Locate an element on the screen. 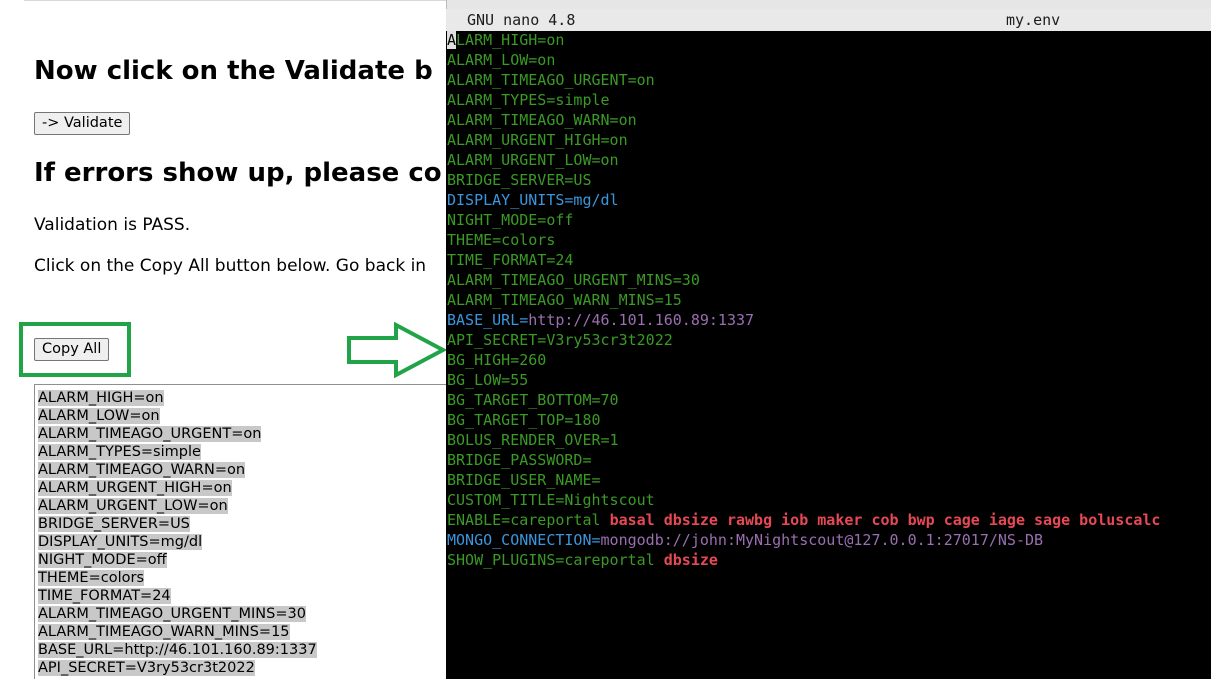  selected-text: BASE_URL=http://46.101.160.89:1337 is located at coordinates (177, 650).